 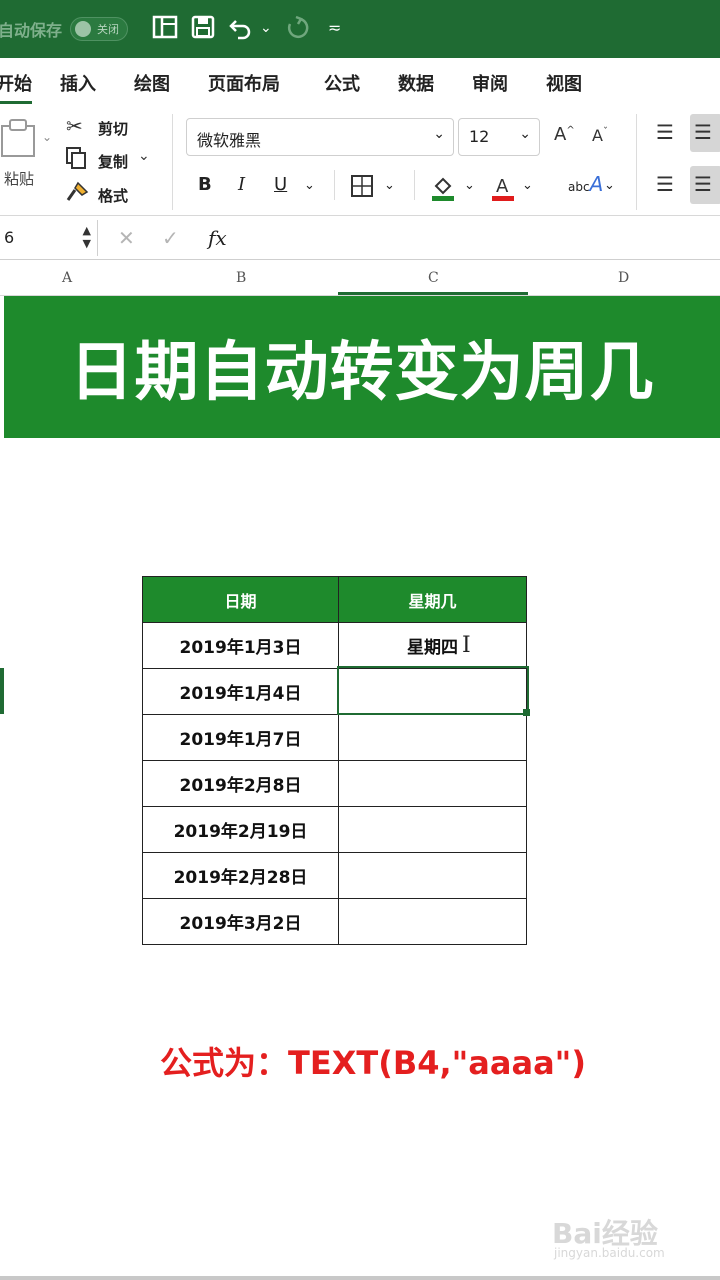 I want to click on copy-icon, so click(x=76, y=160).